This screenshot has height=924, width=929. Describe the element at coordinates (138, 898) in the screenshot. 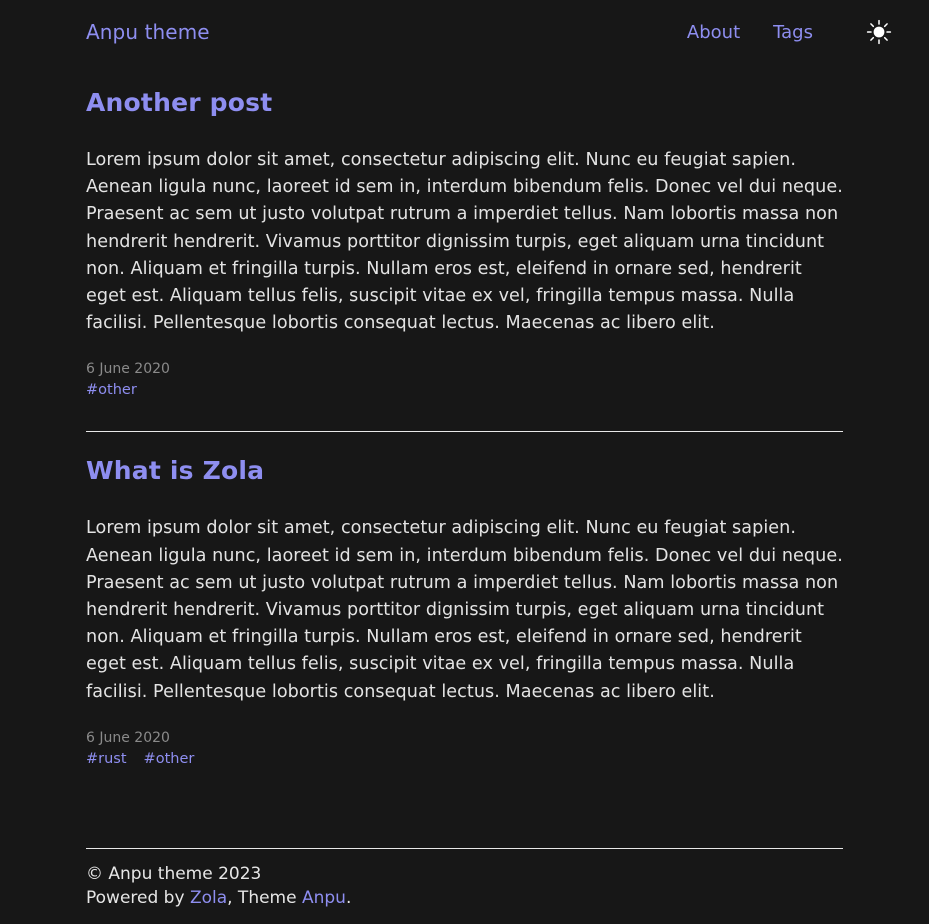

I see `footer-powered-label: Powered by` at that location.